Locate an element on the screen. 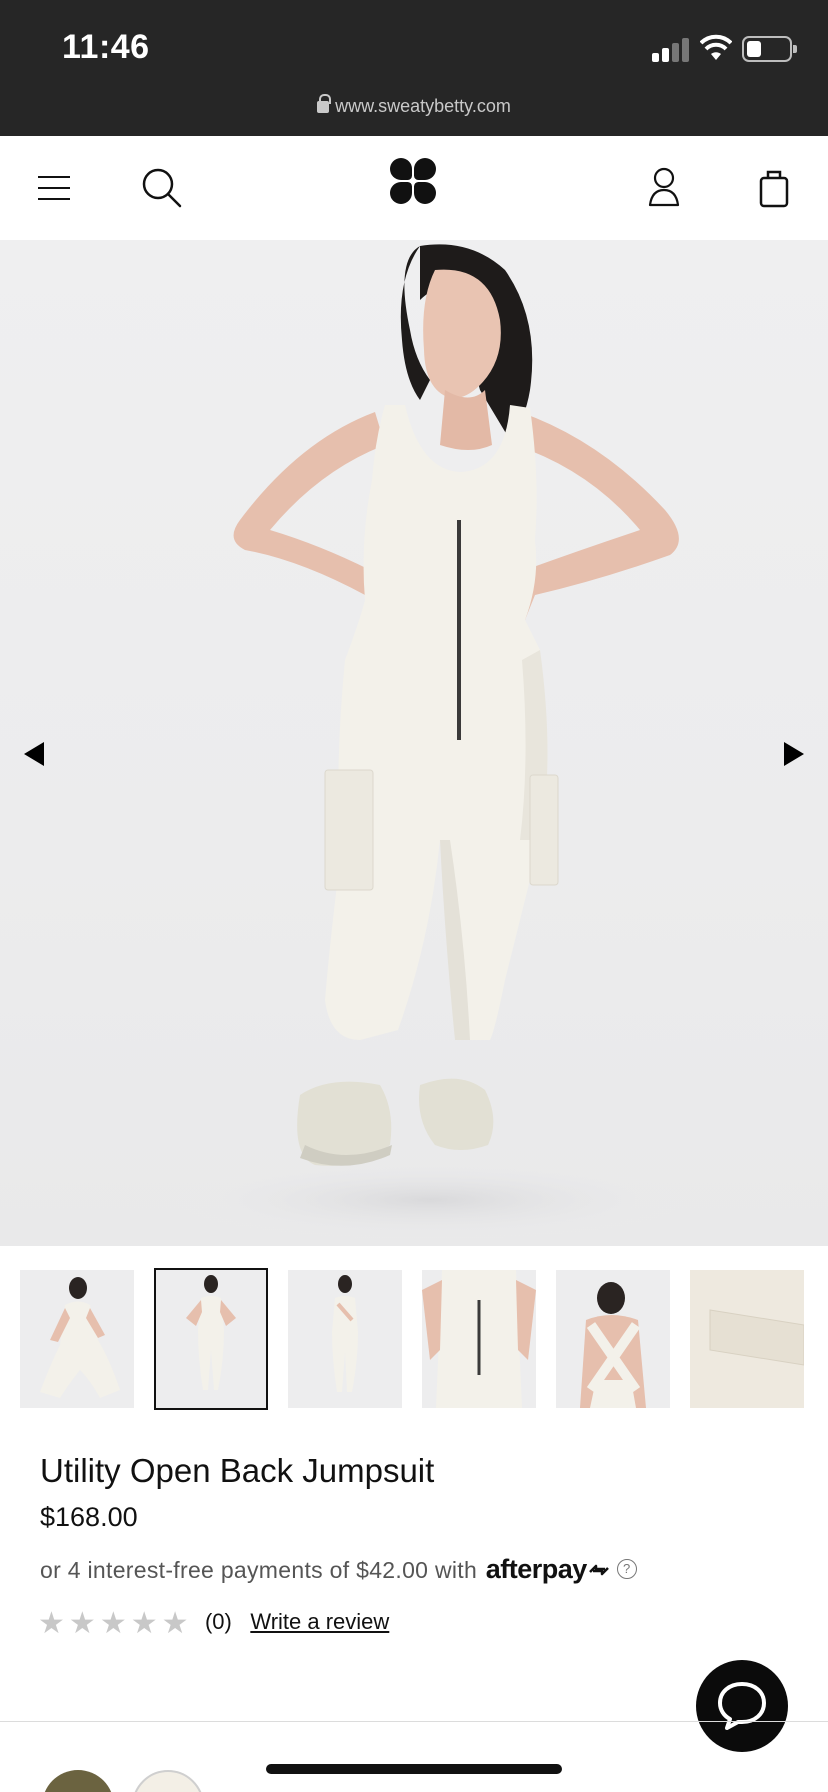  lock-icon is located at coordinates (324, 103).